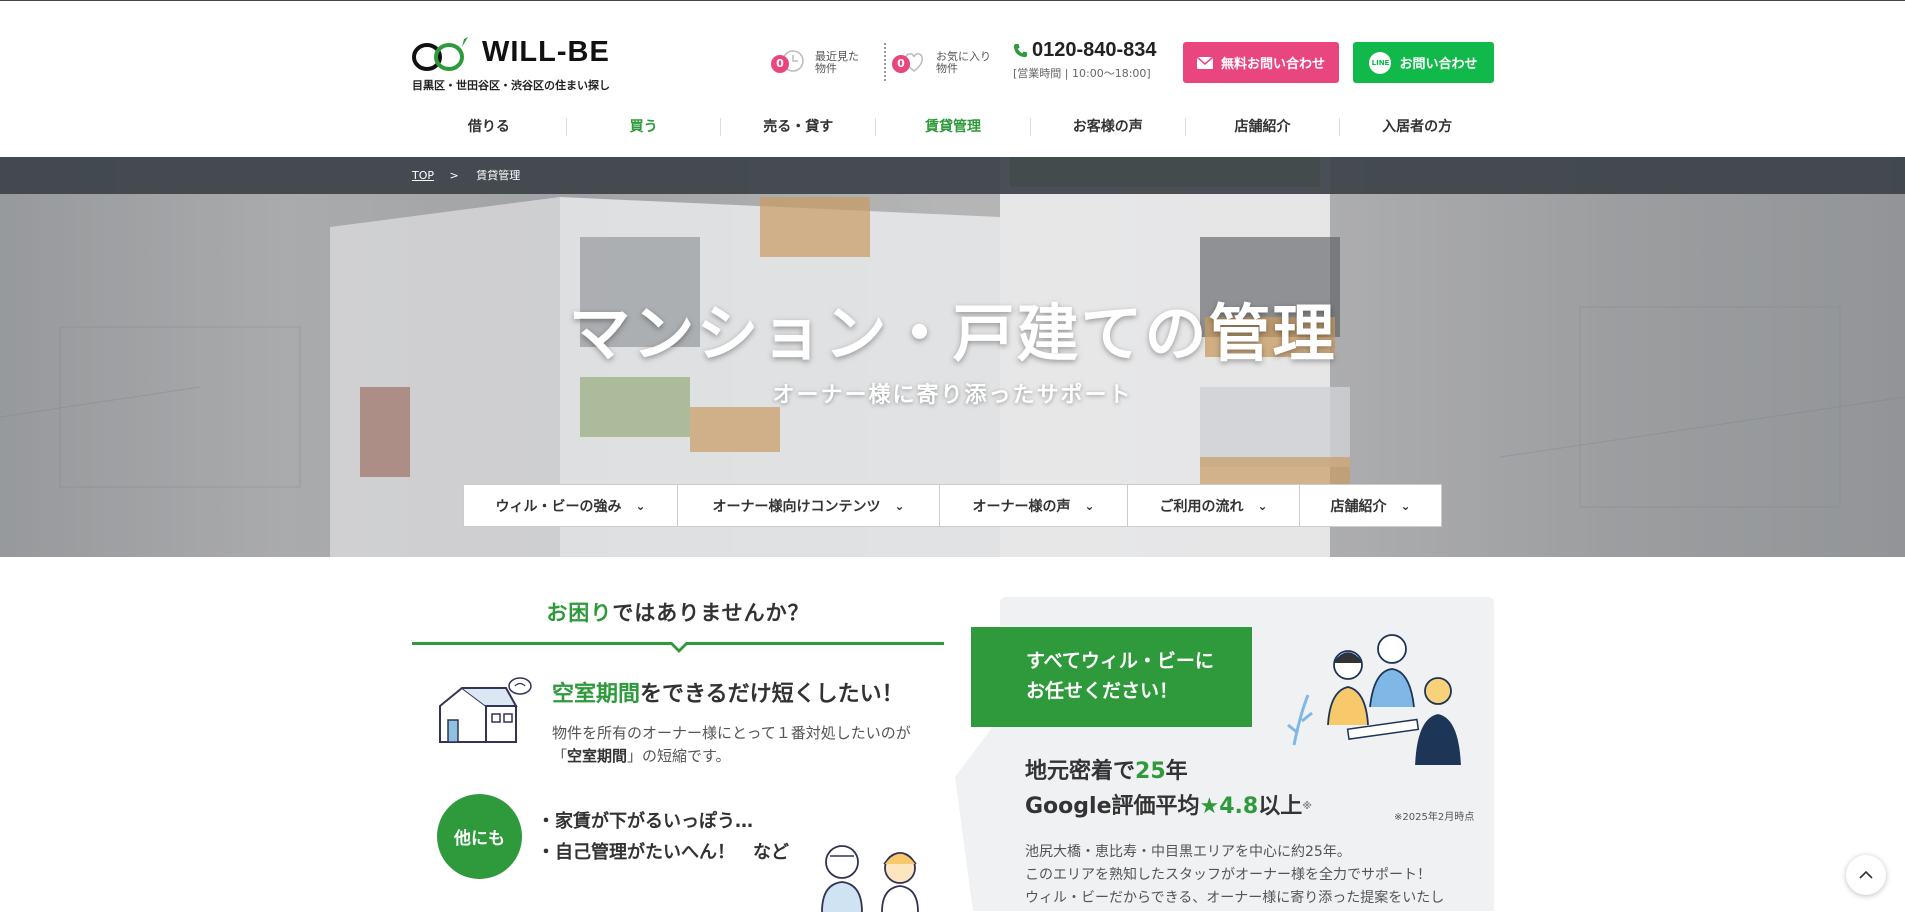 The image size is (1905, 912). Describe the element at coordinates (1080, 771) in the screenshot. I see `local-text-1: 地元密着で` at that location.